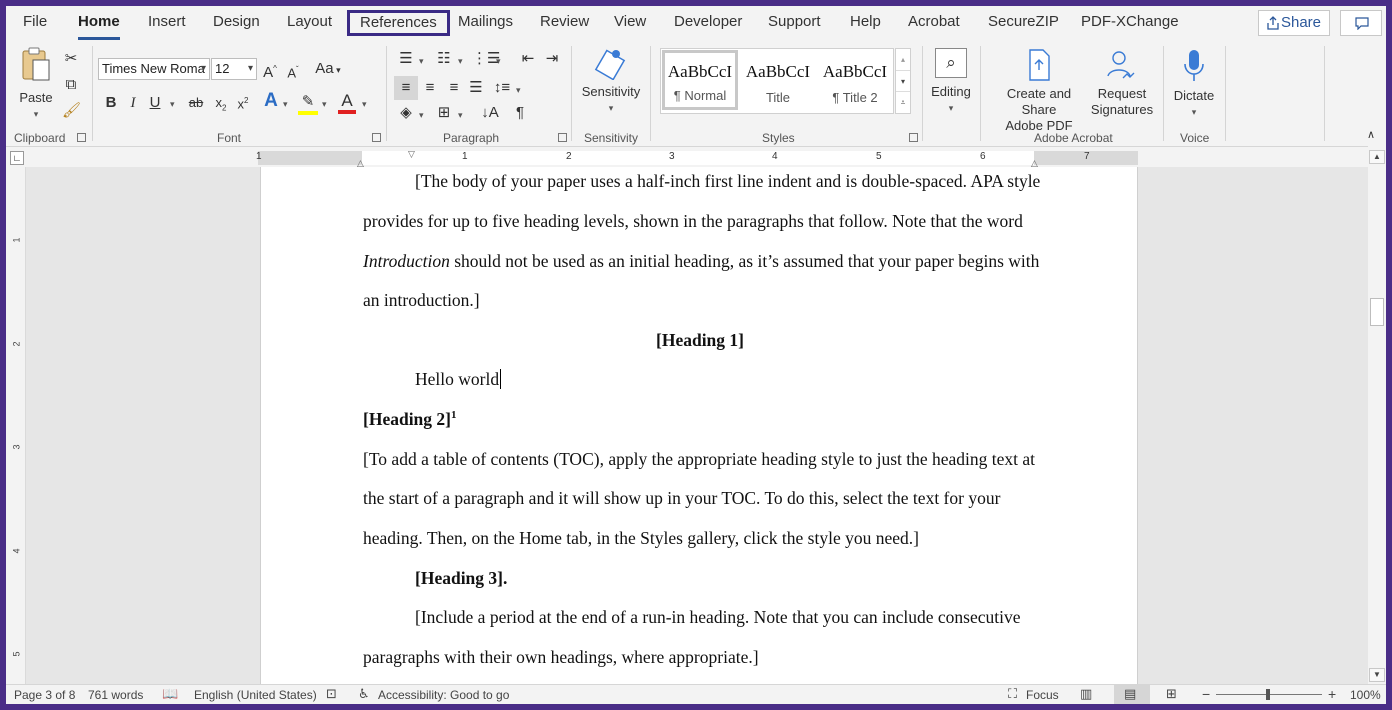 This screenshot has width=1392, height=710. I want to click on font-color-icon: A, so click(347, 103).